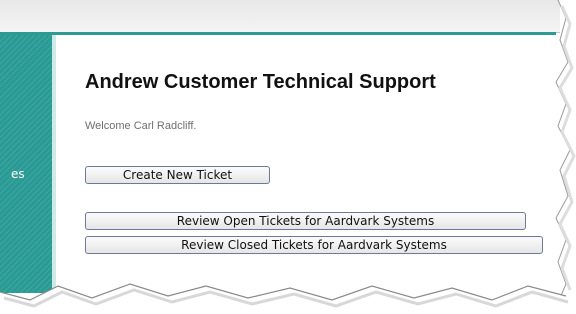 The width and height of the screenshot is (576, 314). I want to click on welcome-message: Welcome Carl Radcliff., so click(141, 126).